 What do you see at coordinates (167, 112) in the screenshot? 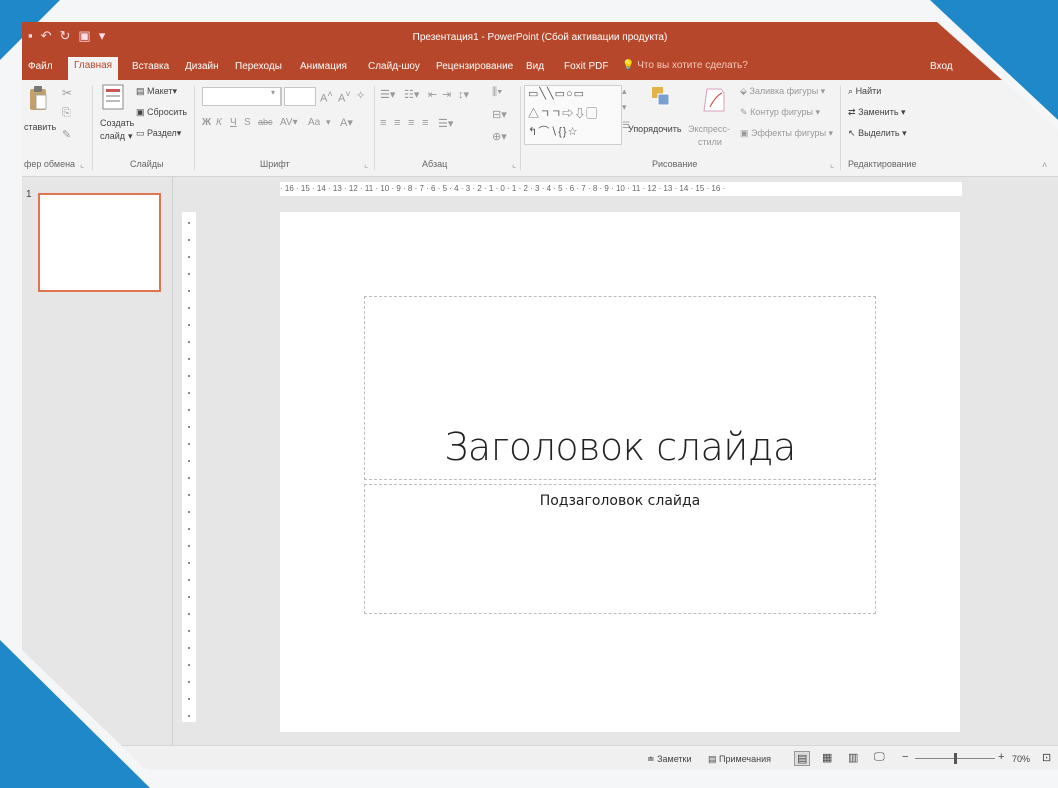
I see `reset-label: Сбросить` at bounding box center [167, 112].